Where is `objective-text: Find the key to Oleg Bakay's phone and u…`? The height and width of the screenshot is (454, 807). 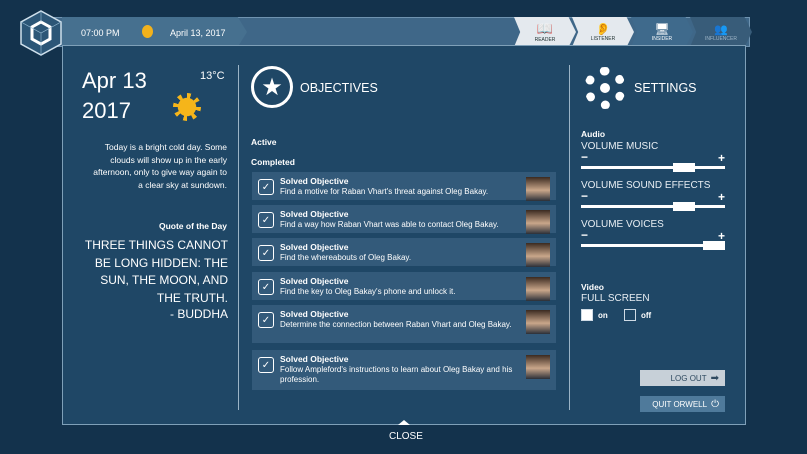
objective-text: Find the key to Oleg Bakay's phone and u… is located at coordinates (368, 291).